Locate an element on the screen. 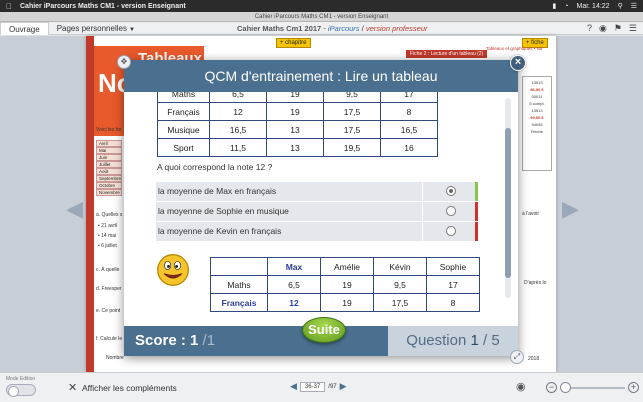 This screenshot has height=402, width=643. document-title-main: Cahier Maths Cm1 2017 is located at coordinates (279, 28).